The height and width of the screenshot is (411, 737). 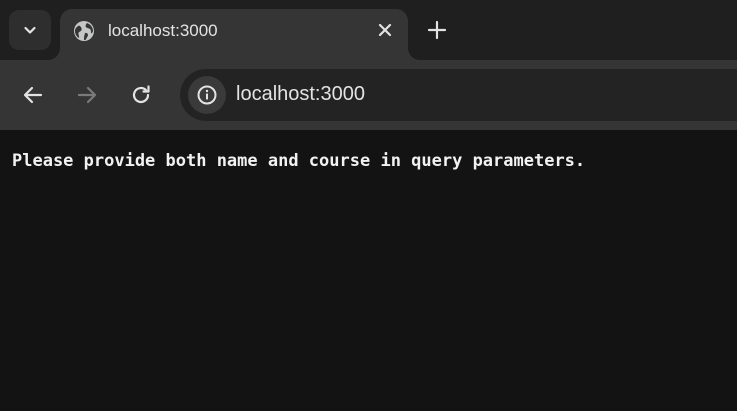 What do you see at coordinates (385, 30) in the screenshot?
I see `close-icon` at bounding box center [385, 30].